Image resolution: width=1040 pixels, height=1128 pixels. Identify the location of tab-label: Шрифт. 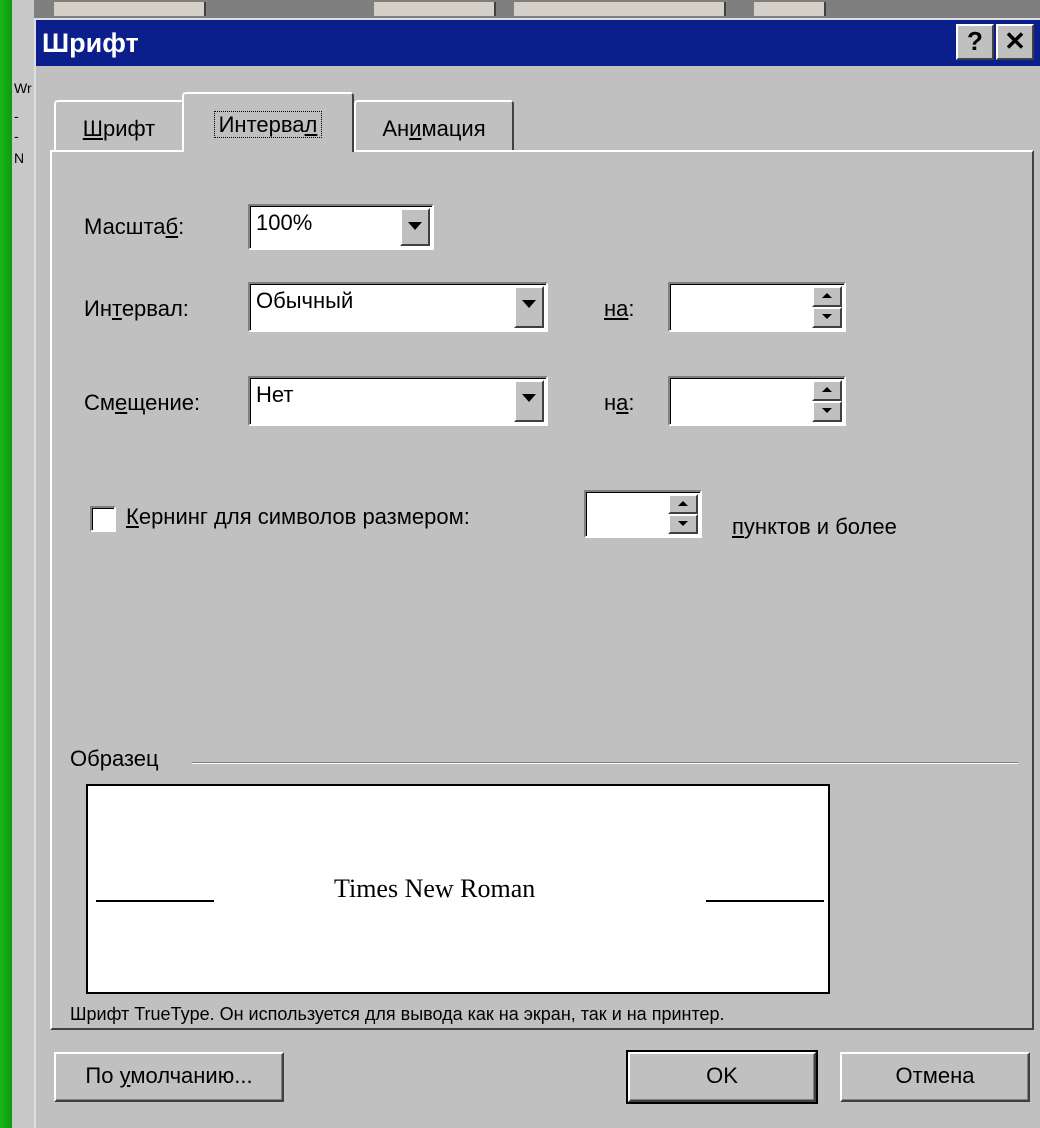
(119, 128).